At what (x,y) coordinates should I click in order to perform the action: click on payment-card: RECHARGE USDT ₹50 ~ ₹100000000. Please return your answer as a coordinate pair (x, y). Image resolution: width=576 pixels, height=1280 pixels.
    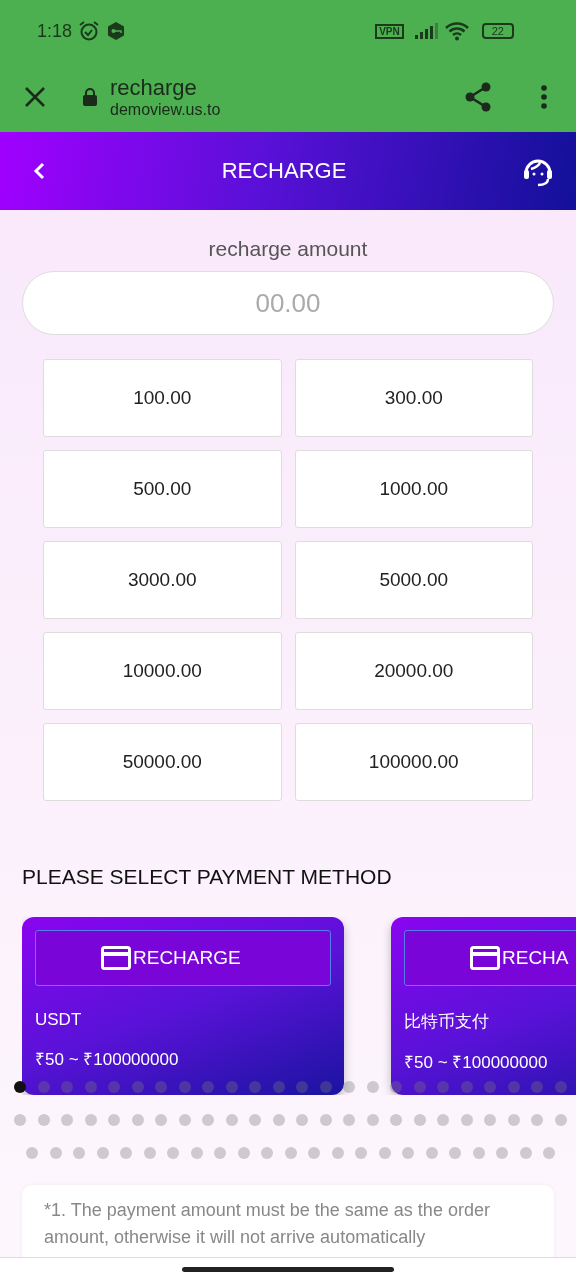
    Looking at the image, I should click on (183, 1006).